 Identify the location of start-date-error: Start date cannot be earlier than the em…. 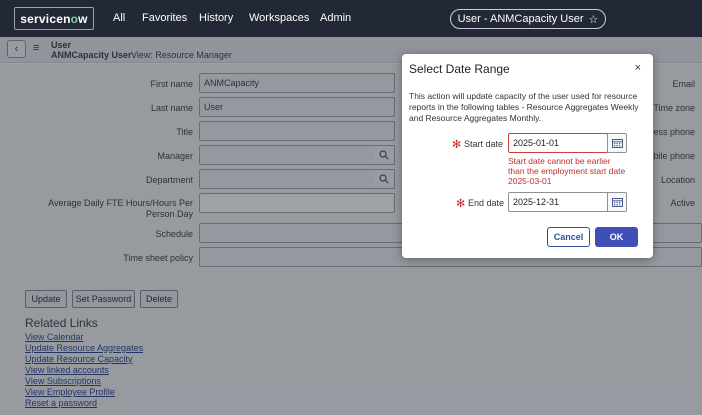
(567, 171).